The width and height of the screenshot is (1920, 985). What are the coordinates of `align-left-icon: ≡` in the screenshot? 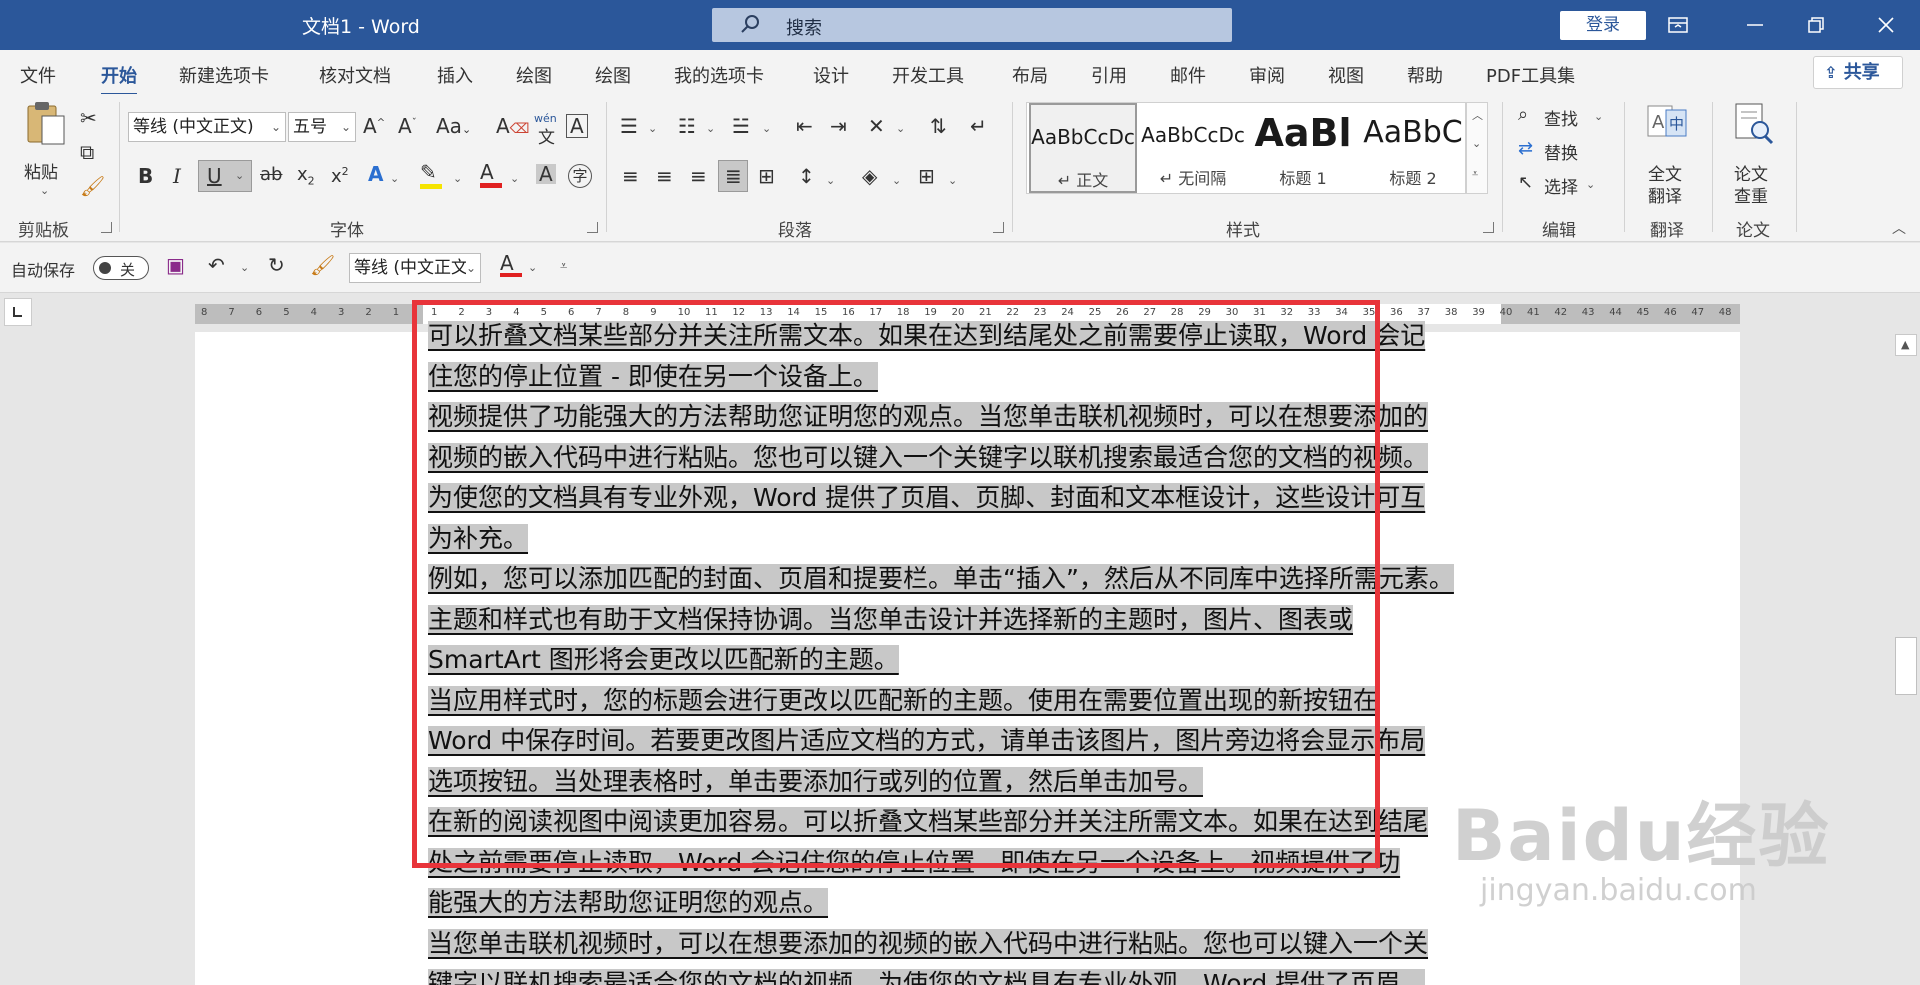 It's located at (630, 176).